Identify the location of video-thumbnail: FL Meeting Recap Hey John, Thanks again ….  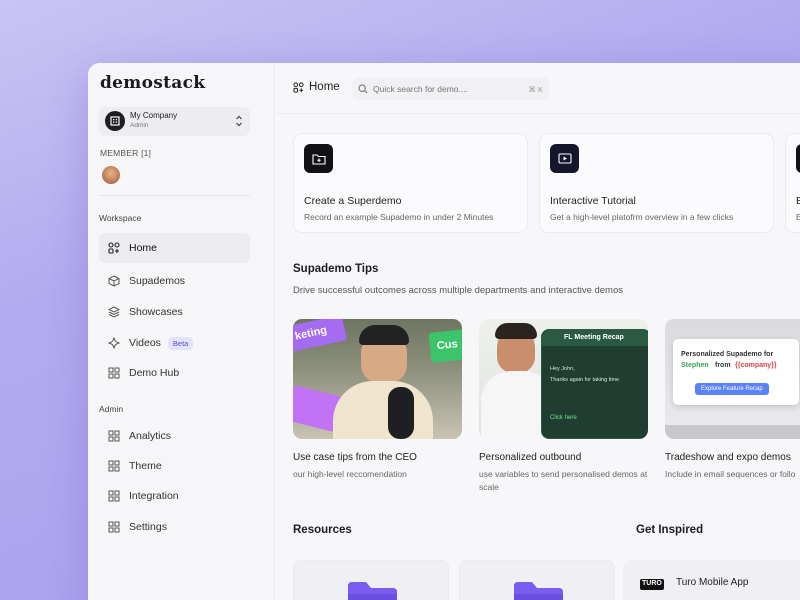
(563, 379).